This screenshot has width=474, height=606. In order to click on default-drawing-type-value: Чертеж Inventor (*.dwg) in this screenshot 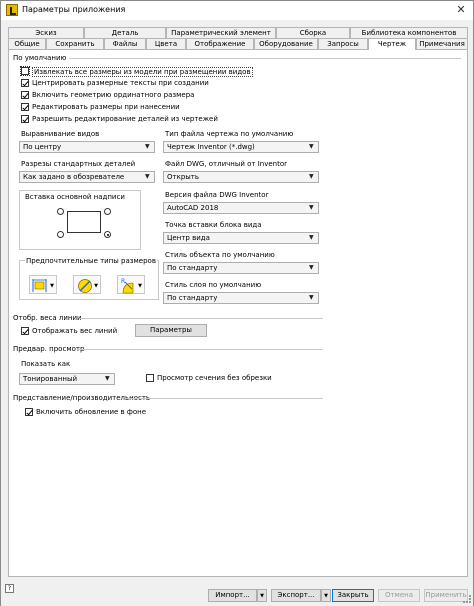, I will do `click(211, 147)`.